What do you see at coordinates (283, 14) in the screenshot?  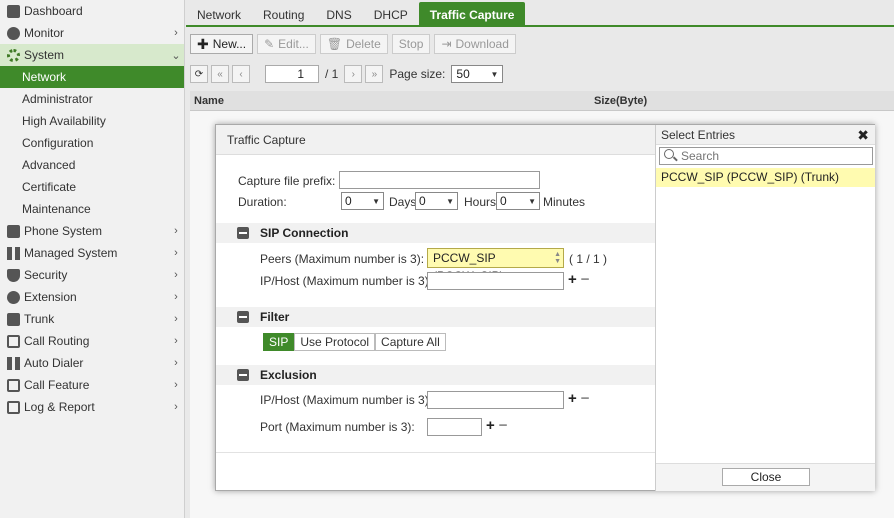 I see `tab-routing: Routing` at bounding box center [283, 14].